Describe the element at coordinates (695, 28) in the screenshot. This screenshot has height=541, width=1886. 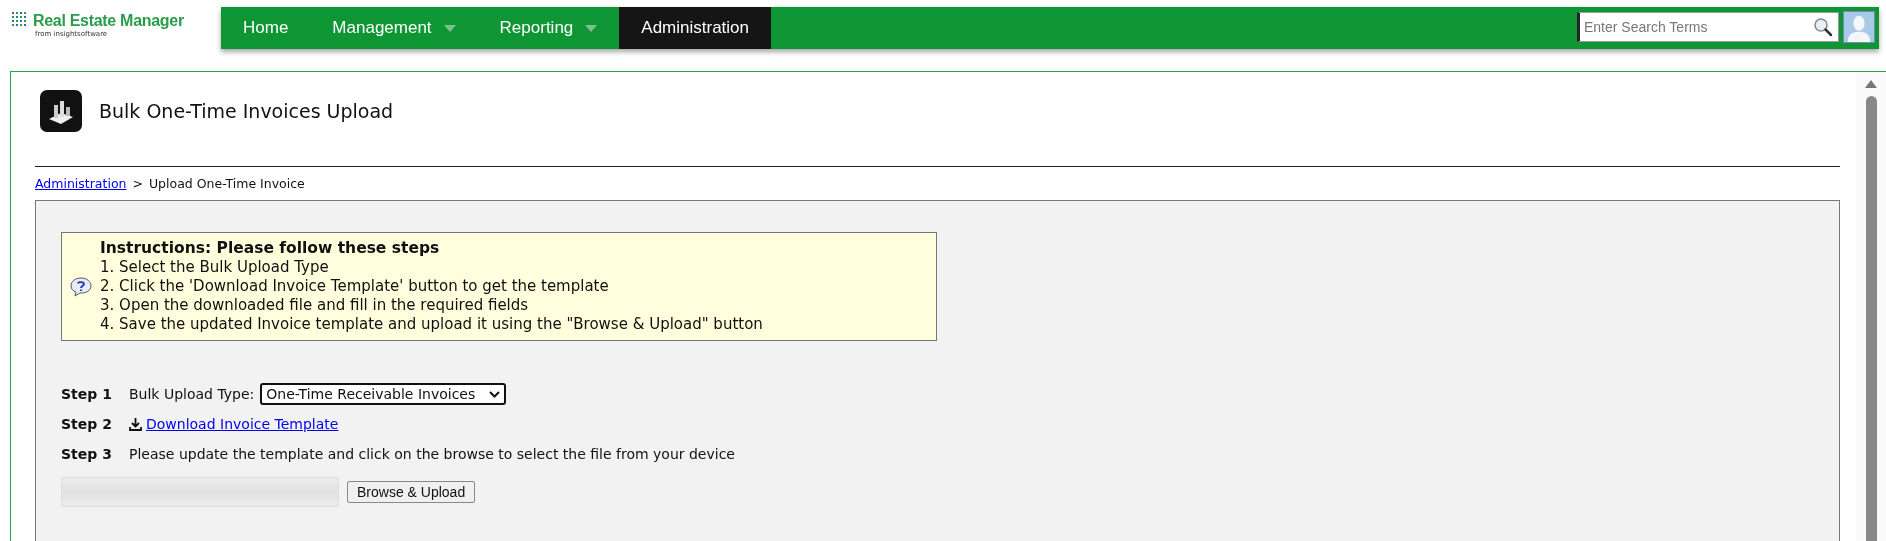
I see `nav-tab: Administration` at that location.